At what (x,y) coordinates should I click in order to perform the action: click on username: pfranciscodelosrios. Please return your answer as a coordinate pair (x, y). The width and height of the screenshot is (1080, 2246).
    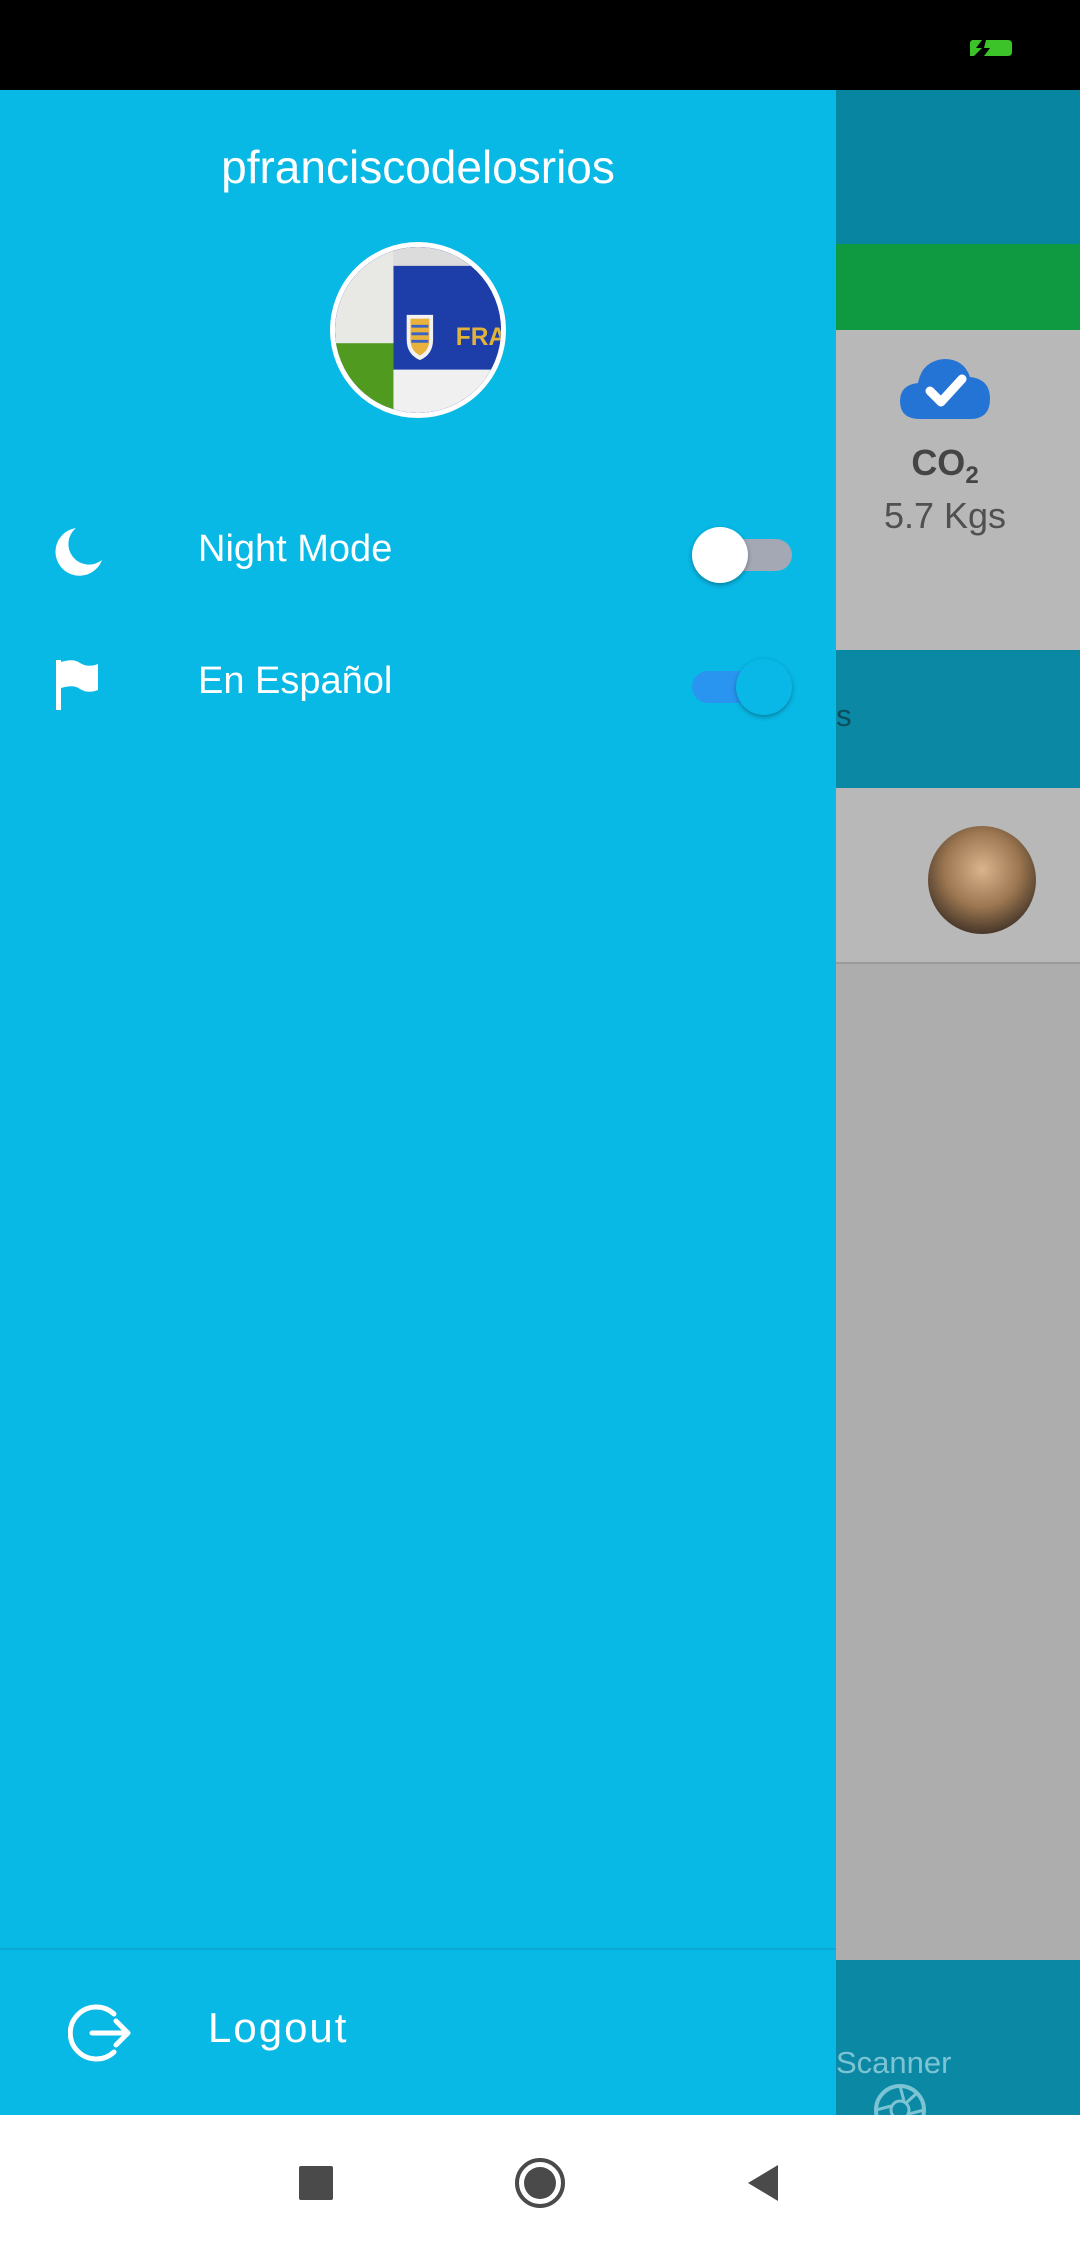
    Looking at the image, I should click on (418, 167).